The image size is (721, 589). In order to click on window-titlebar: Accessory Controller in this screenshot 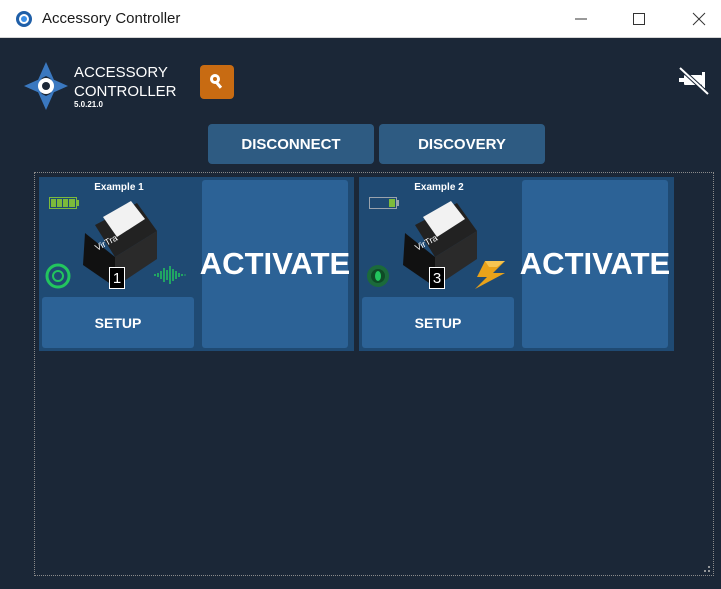, I will do `click(360, 19)`.